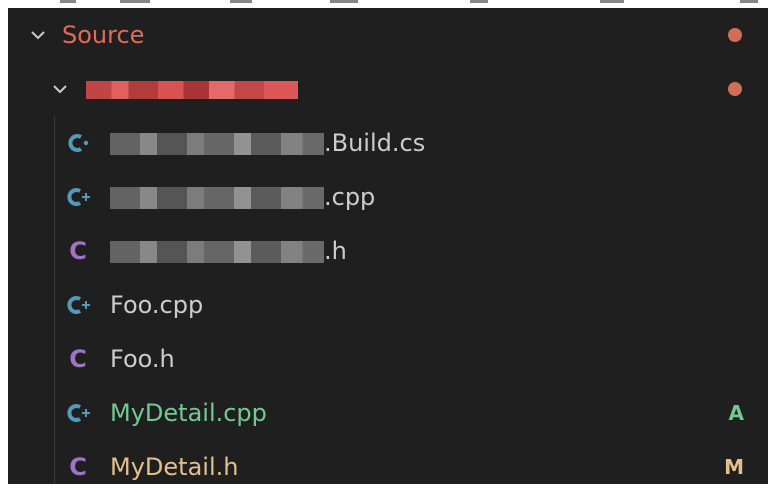 The width and height of the screenshot is (776, 494). I want to click on file-name: MyDetail.cpp, so click(188, 413).